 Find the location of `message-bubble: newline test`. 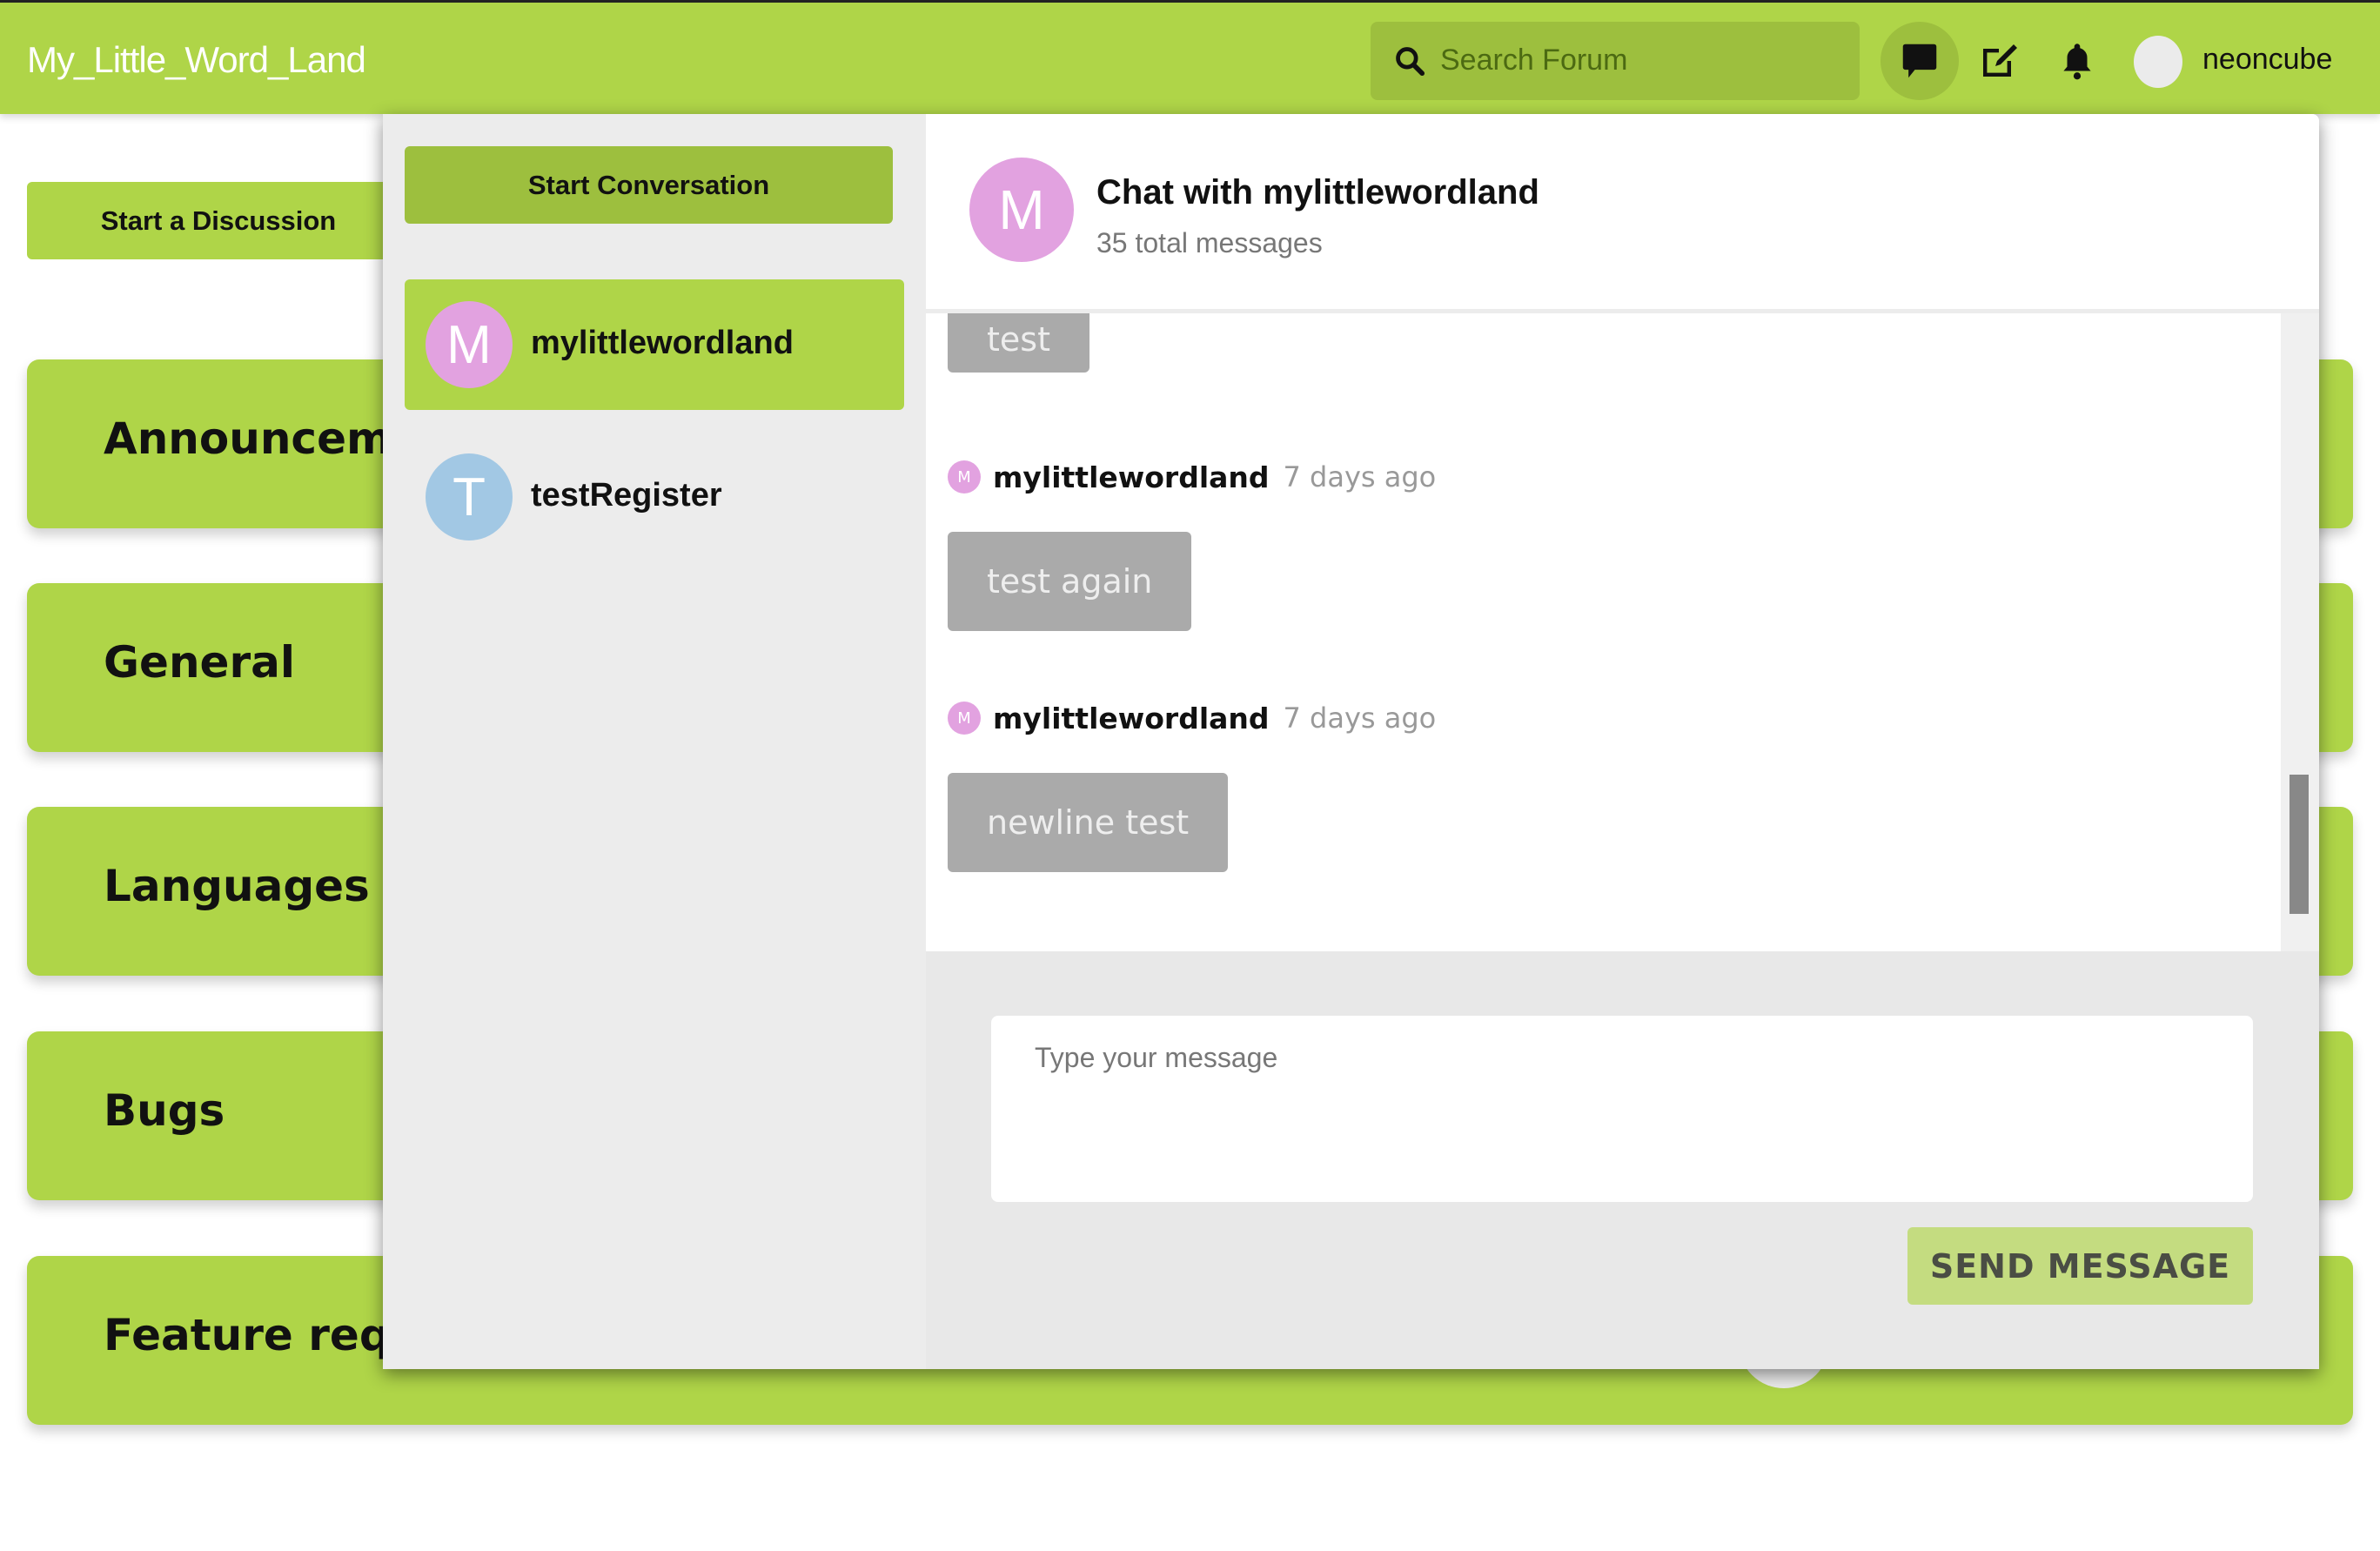

message-bubble: newline test is located at coordinates (1088, 823).